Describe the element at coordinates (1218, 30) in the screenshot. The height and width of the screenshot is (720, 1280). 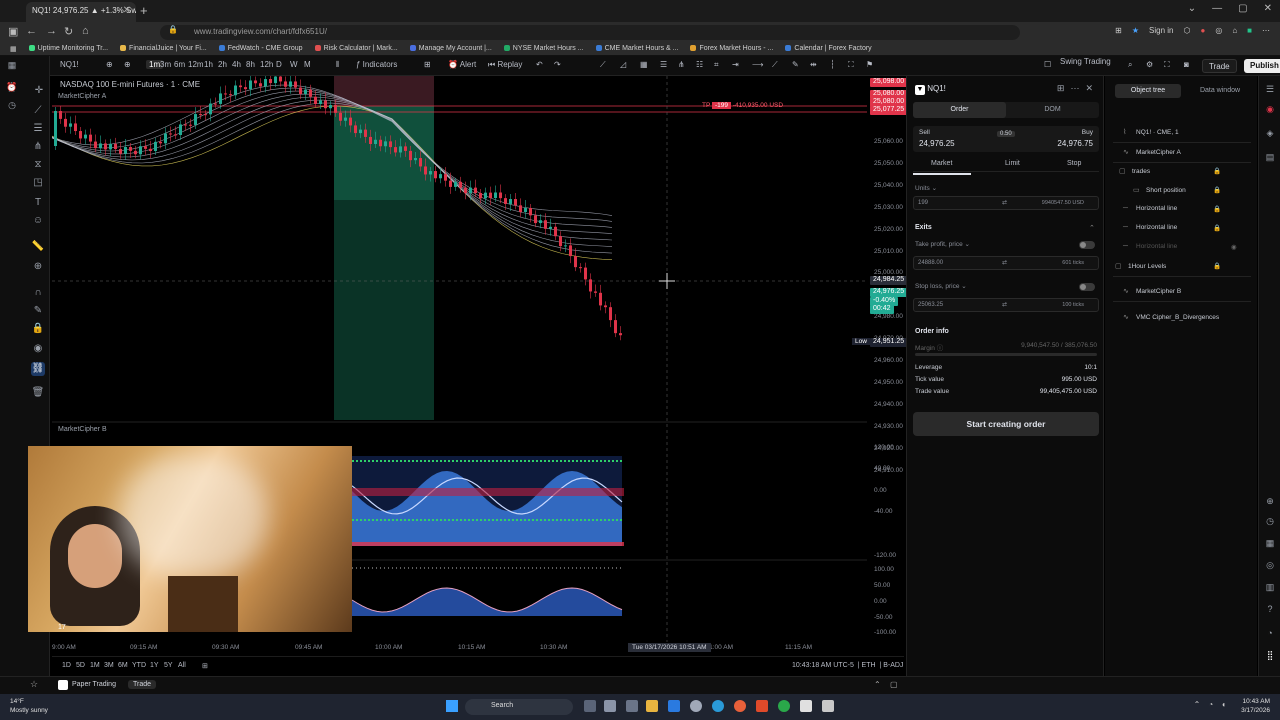
I see `extension-icon: ◎` at that location.